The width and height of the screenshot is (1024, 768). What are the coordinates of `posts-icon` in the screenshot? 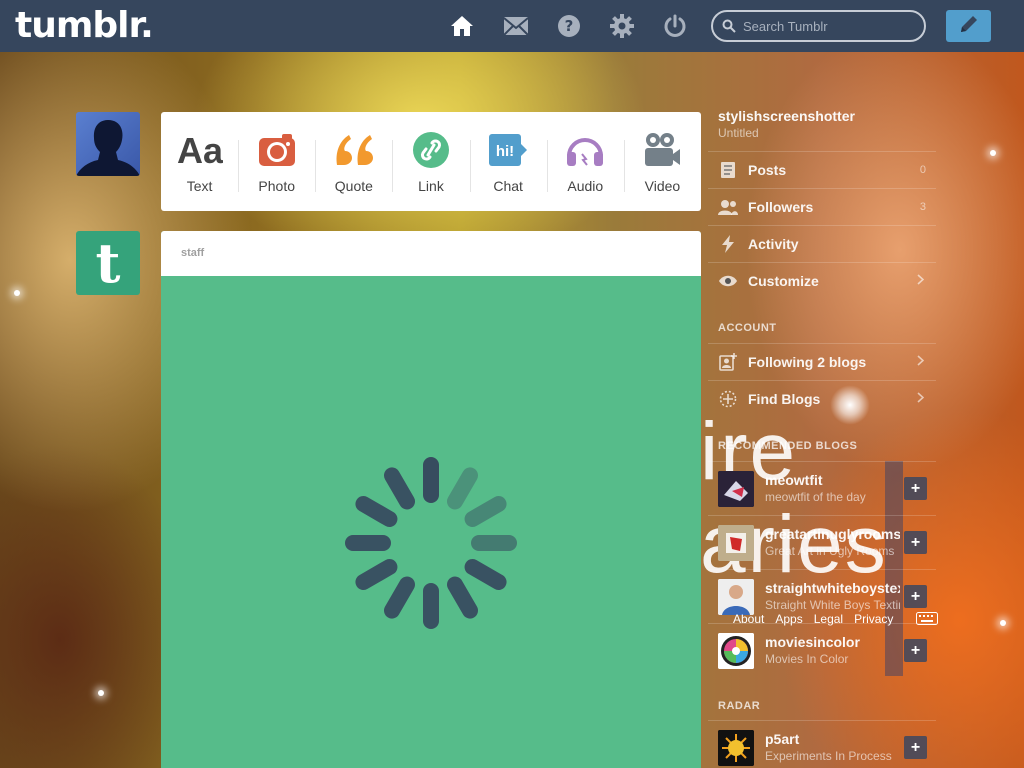 It's located at (728, 170).